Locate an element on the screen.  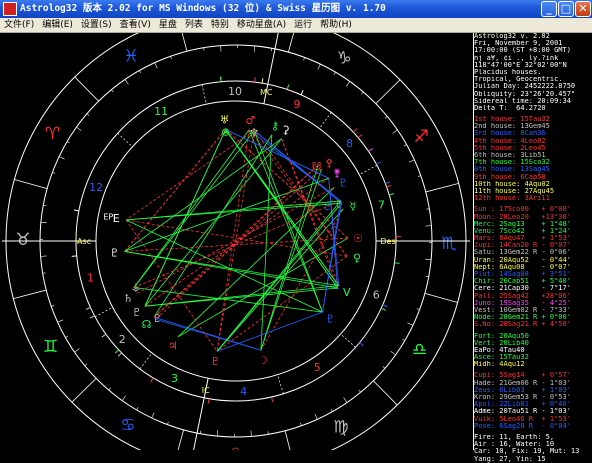
point-position-line: Asce: 15Tau32 is located at coordinates (533, 357).